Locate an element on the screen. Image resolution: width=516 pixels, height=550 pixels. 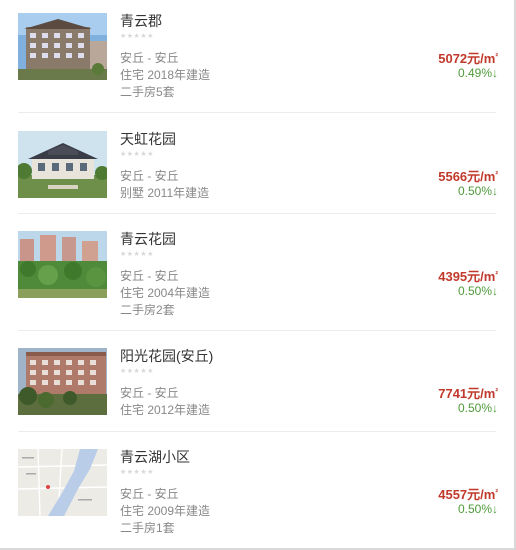
listing-price: 5566元/m² is located at coordinates (468, 175).